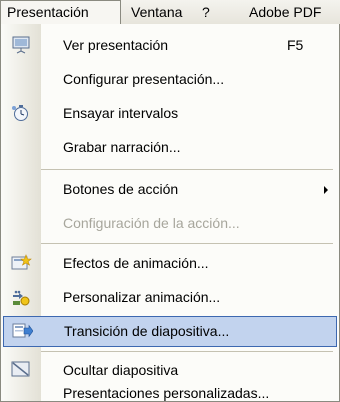 This screenshot has height=402, width=340. I want to click on menu-item-ocultar-diapositiva: Ocultar diapositiva, so click(170, 370).